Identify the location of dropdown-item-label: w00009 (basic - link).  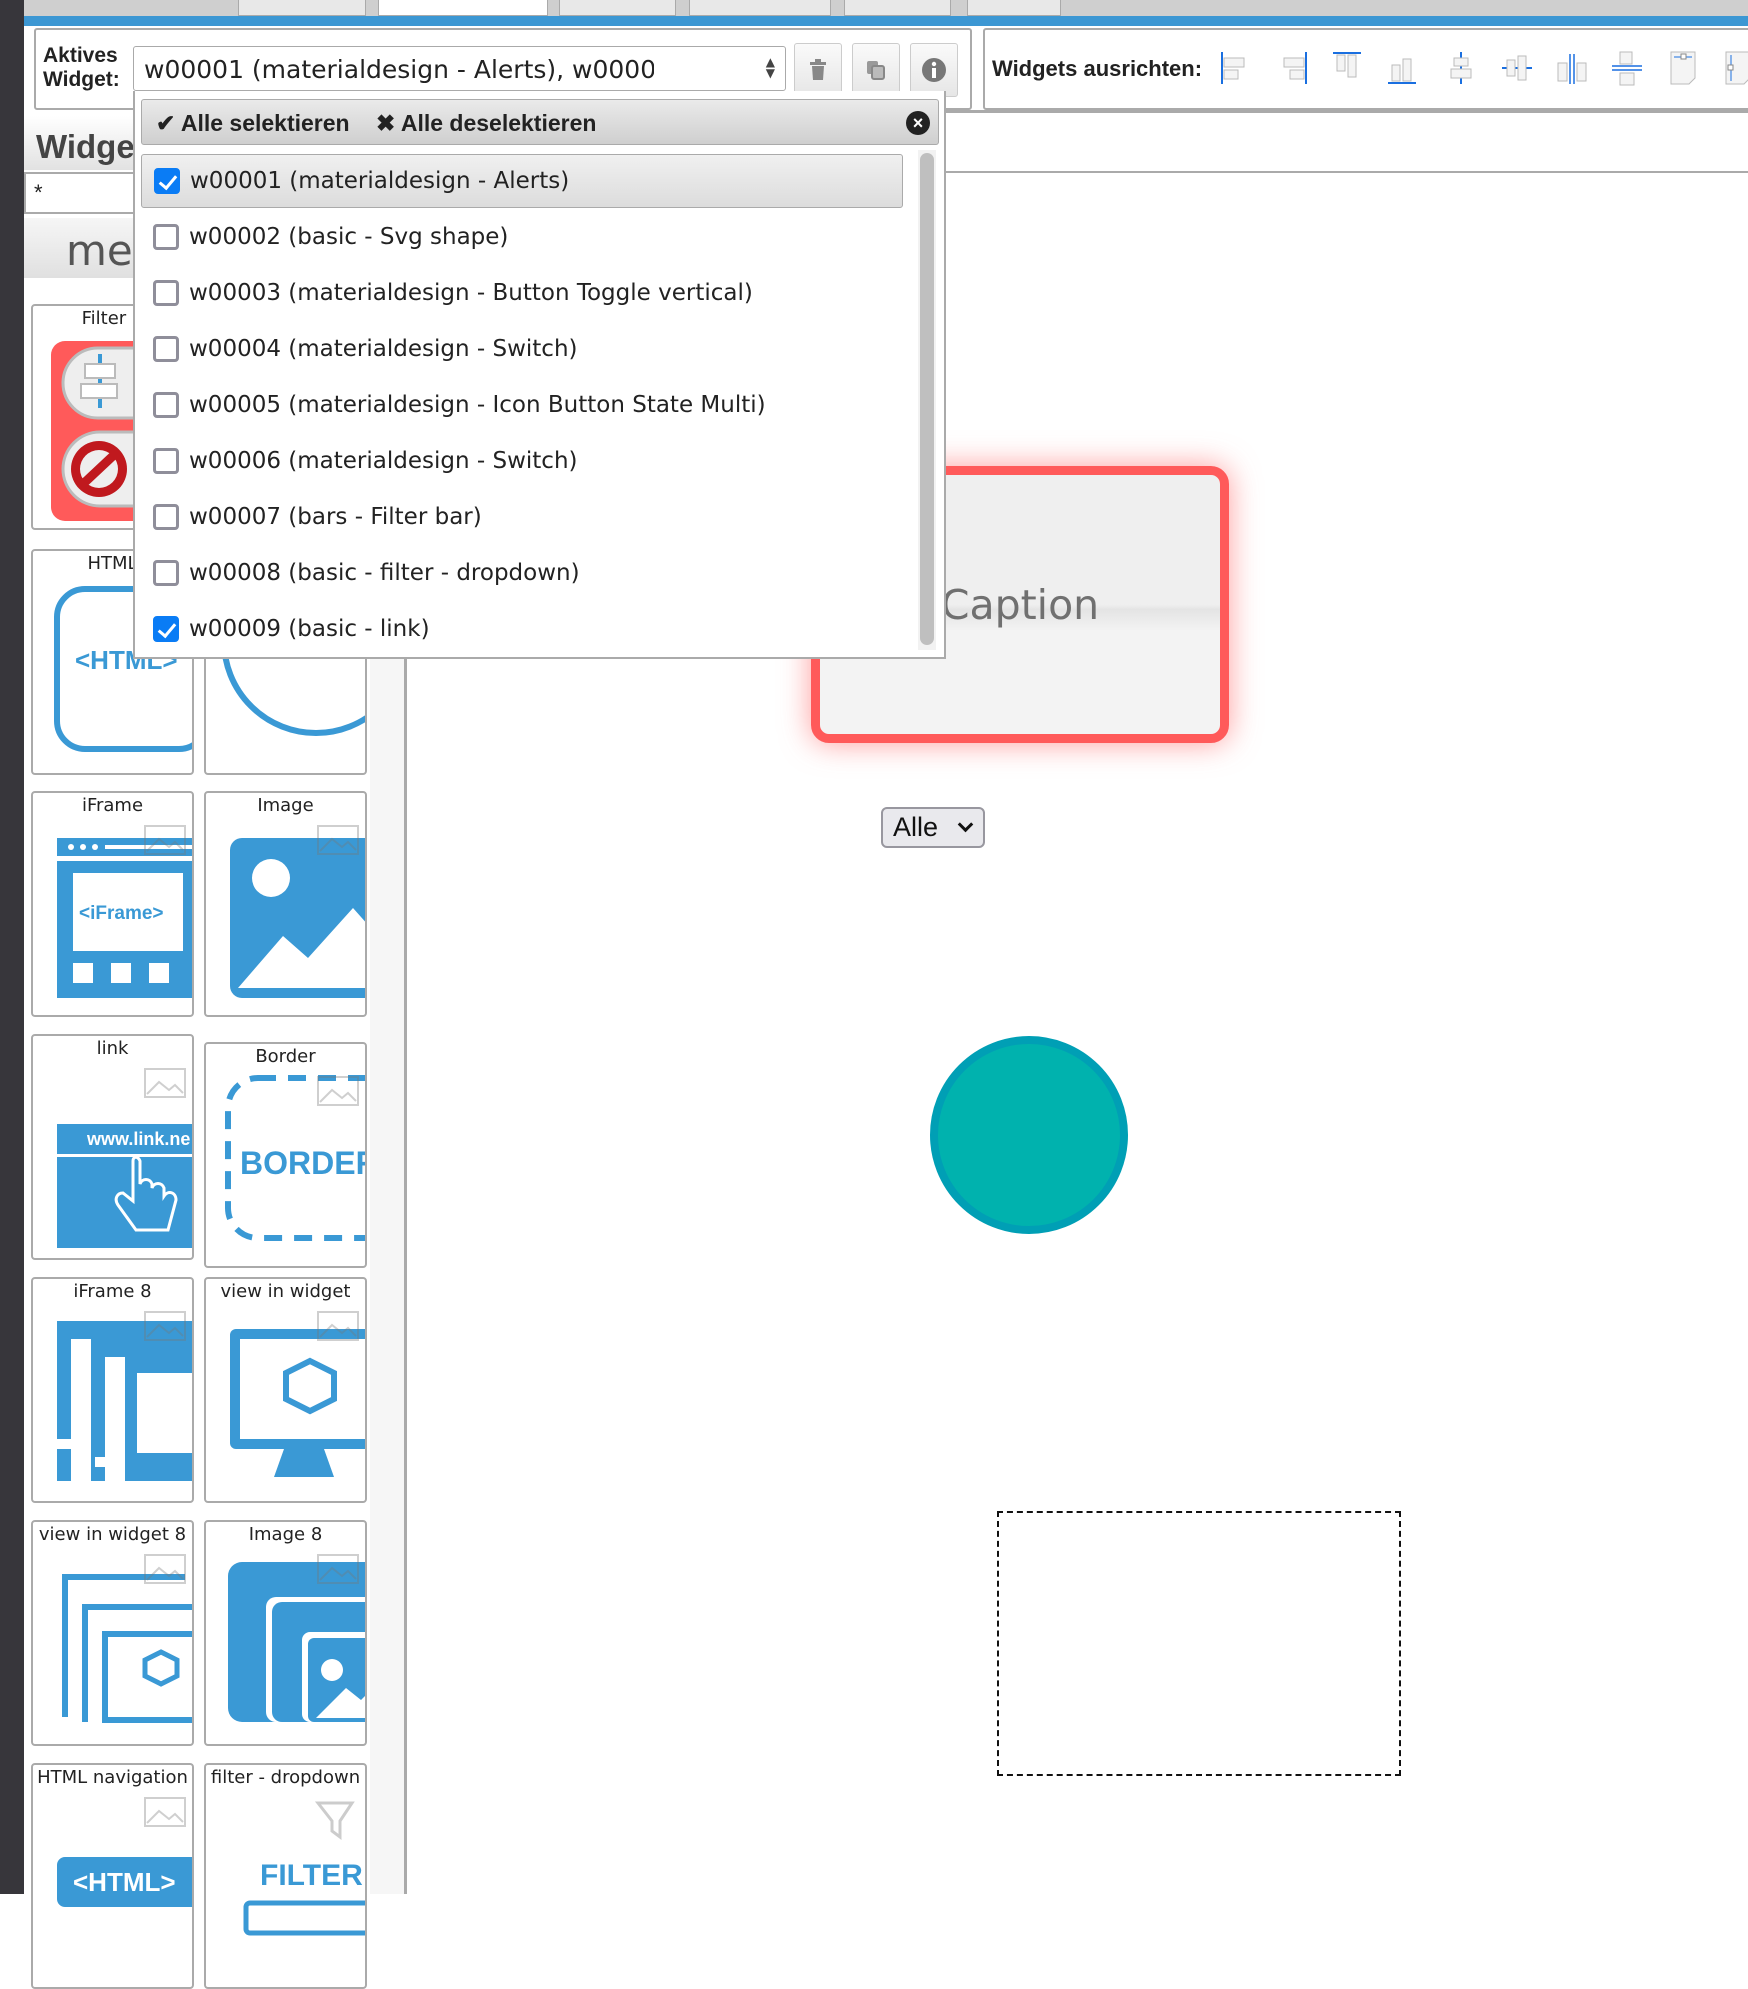
(309, 629).